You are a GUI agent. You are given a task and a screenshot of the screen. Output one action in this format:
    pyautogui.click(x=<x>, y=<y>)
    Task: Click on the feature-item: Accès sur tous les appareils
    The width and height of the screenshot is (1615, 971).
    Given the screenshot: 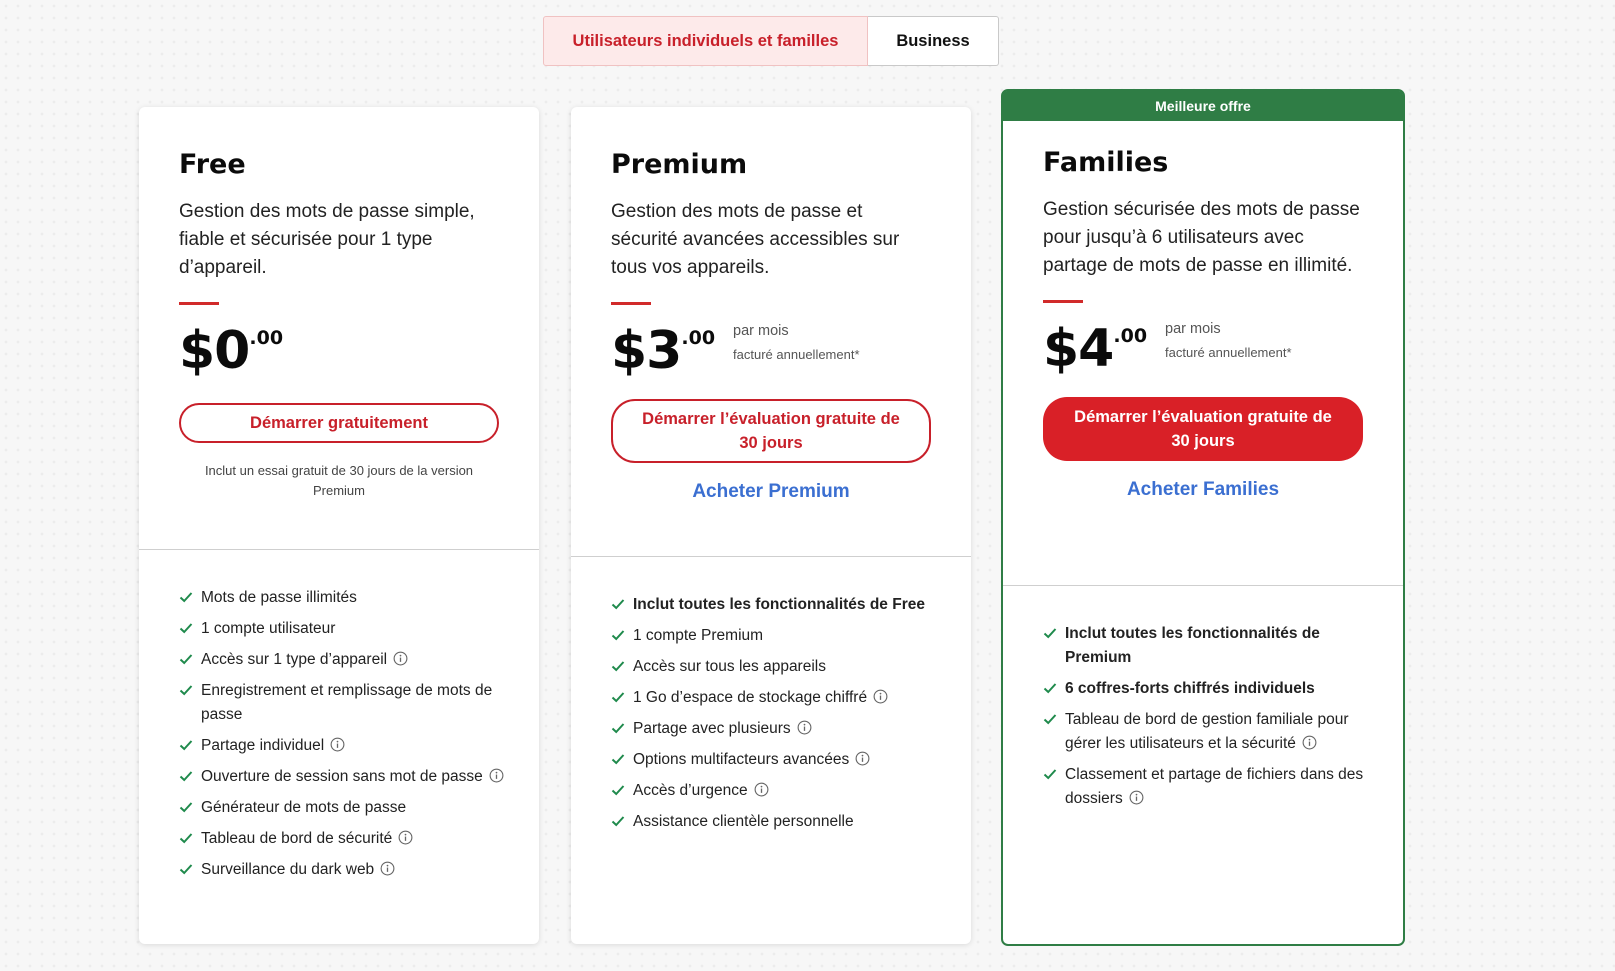 What is the action you would take?
    pyautogui.click(x=776, y=667)
    